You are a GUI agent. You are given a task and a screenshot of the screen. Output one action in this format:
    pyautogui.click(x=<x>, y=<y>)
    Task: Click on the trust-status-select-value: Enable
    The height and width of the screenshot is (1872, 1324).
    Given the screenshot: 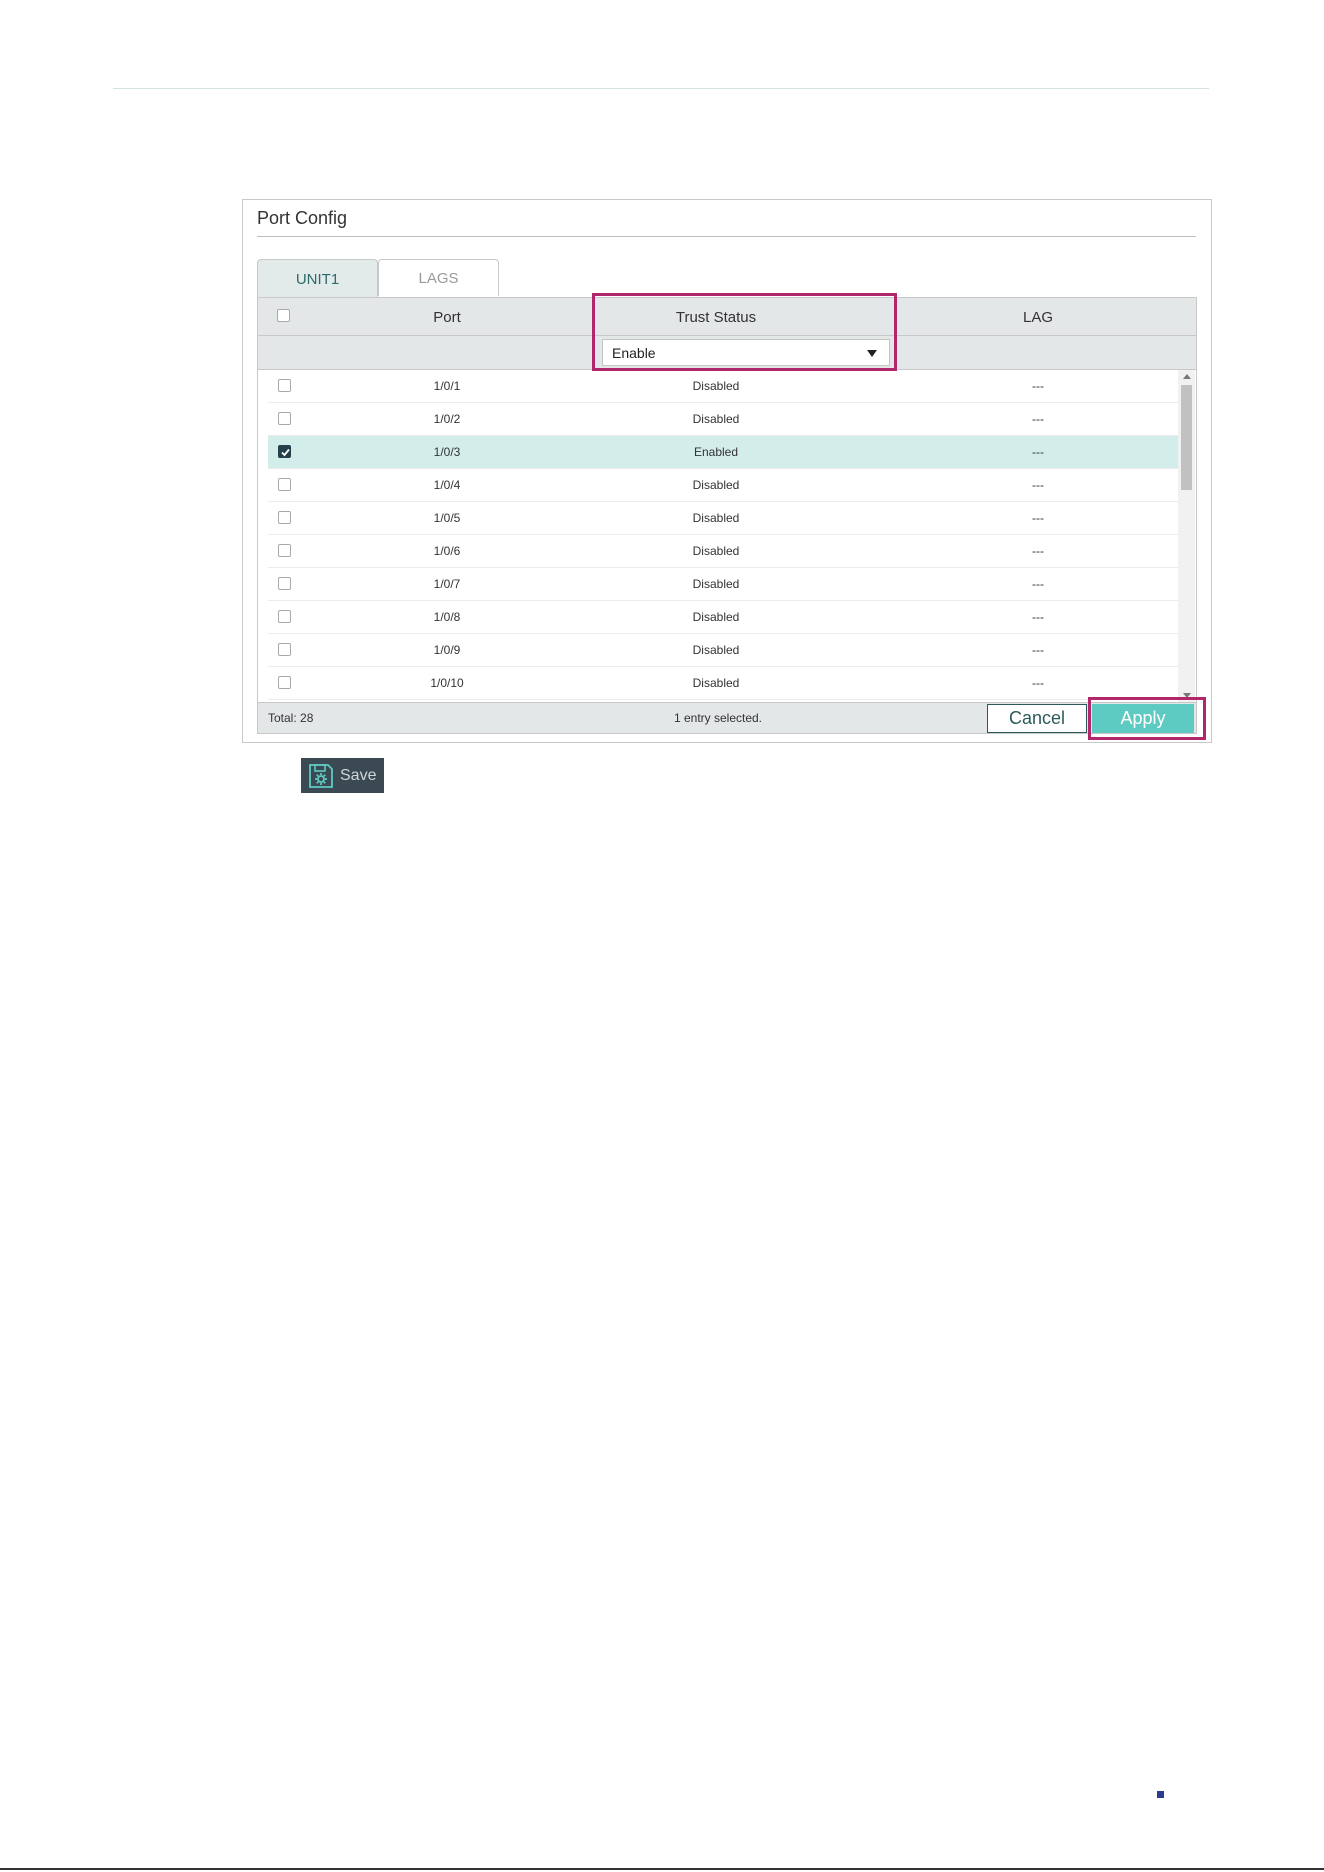 What is the action you would take?
    pyautogui.click(x=634, y=353)
    